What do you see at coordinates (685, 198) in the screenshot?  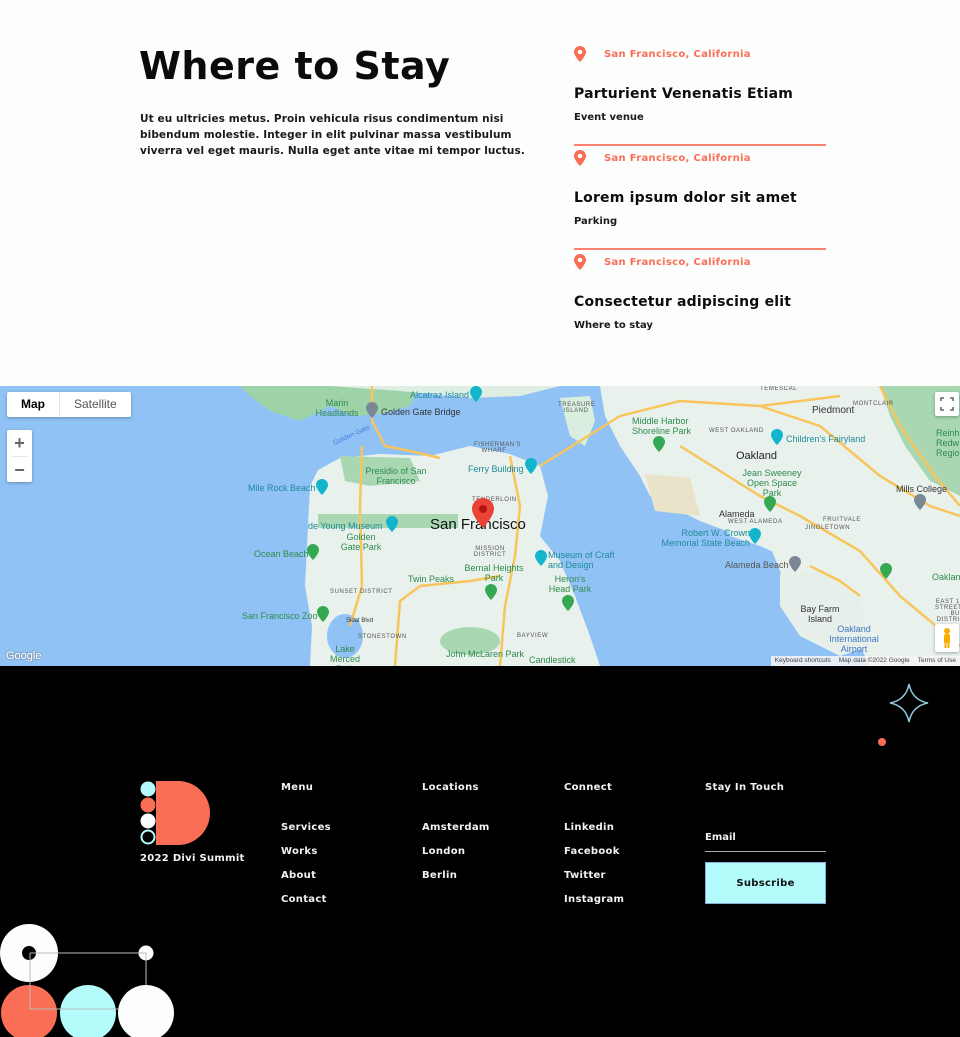 I see `venue-name: Lorem ipsum dolor sit amet` at bounding box center [685, 198].